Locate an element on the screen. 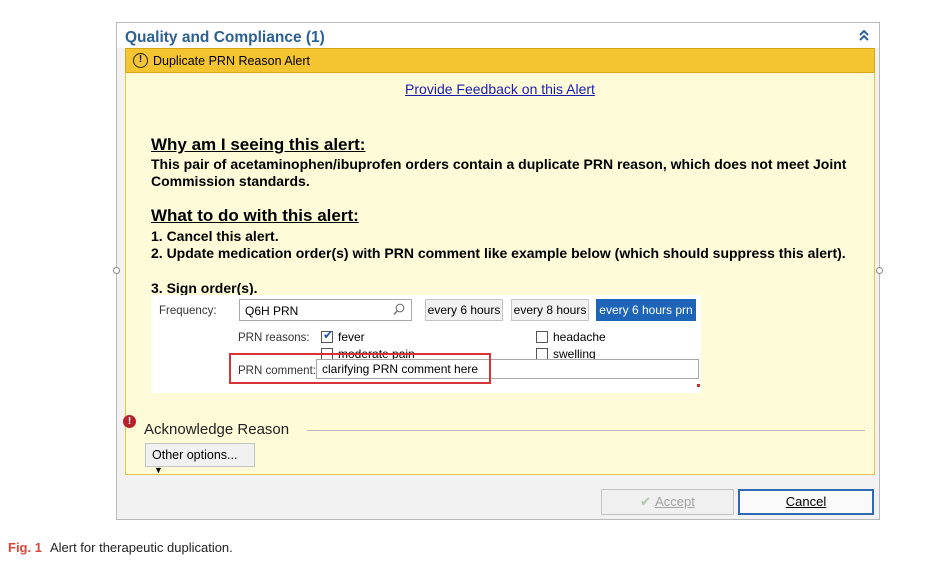  why-heading: Why am I seeing this alert: is located at coordinates (258, 144).